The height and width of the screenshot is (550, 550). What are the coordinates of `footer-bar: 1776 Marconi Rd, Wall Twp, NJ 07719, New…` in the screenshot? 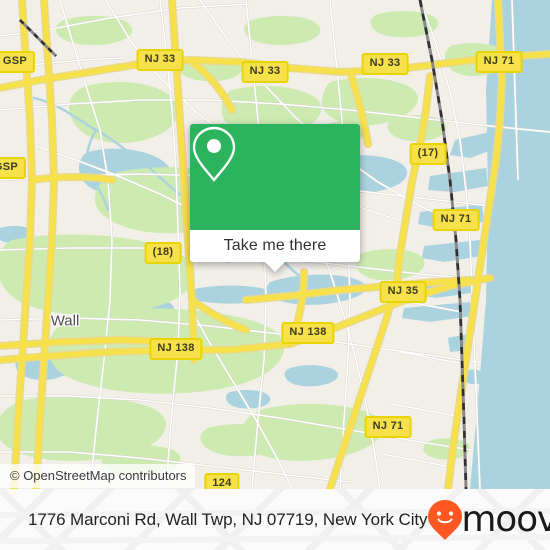 It's located at (275, 519).